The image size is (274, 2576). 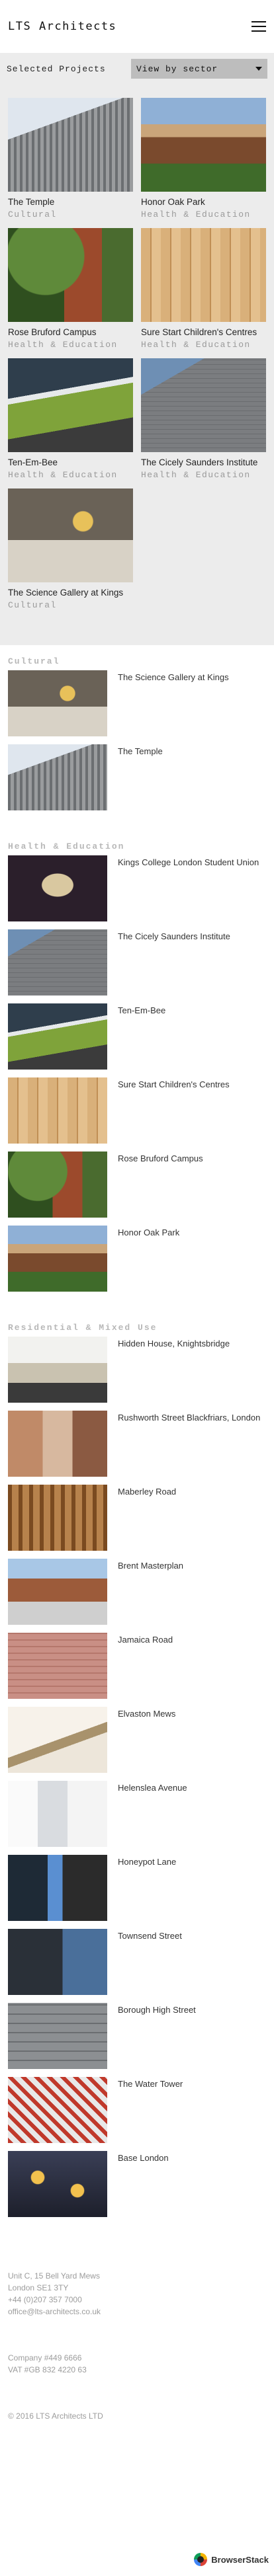 What do you see at coordinates (137, 1744) in the screenshot?
I see `project-row: Elvaston Mews` at bounding box center [137, 1744].